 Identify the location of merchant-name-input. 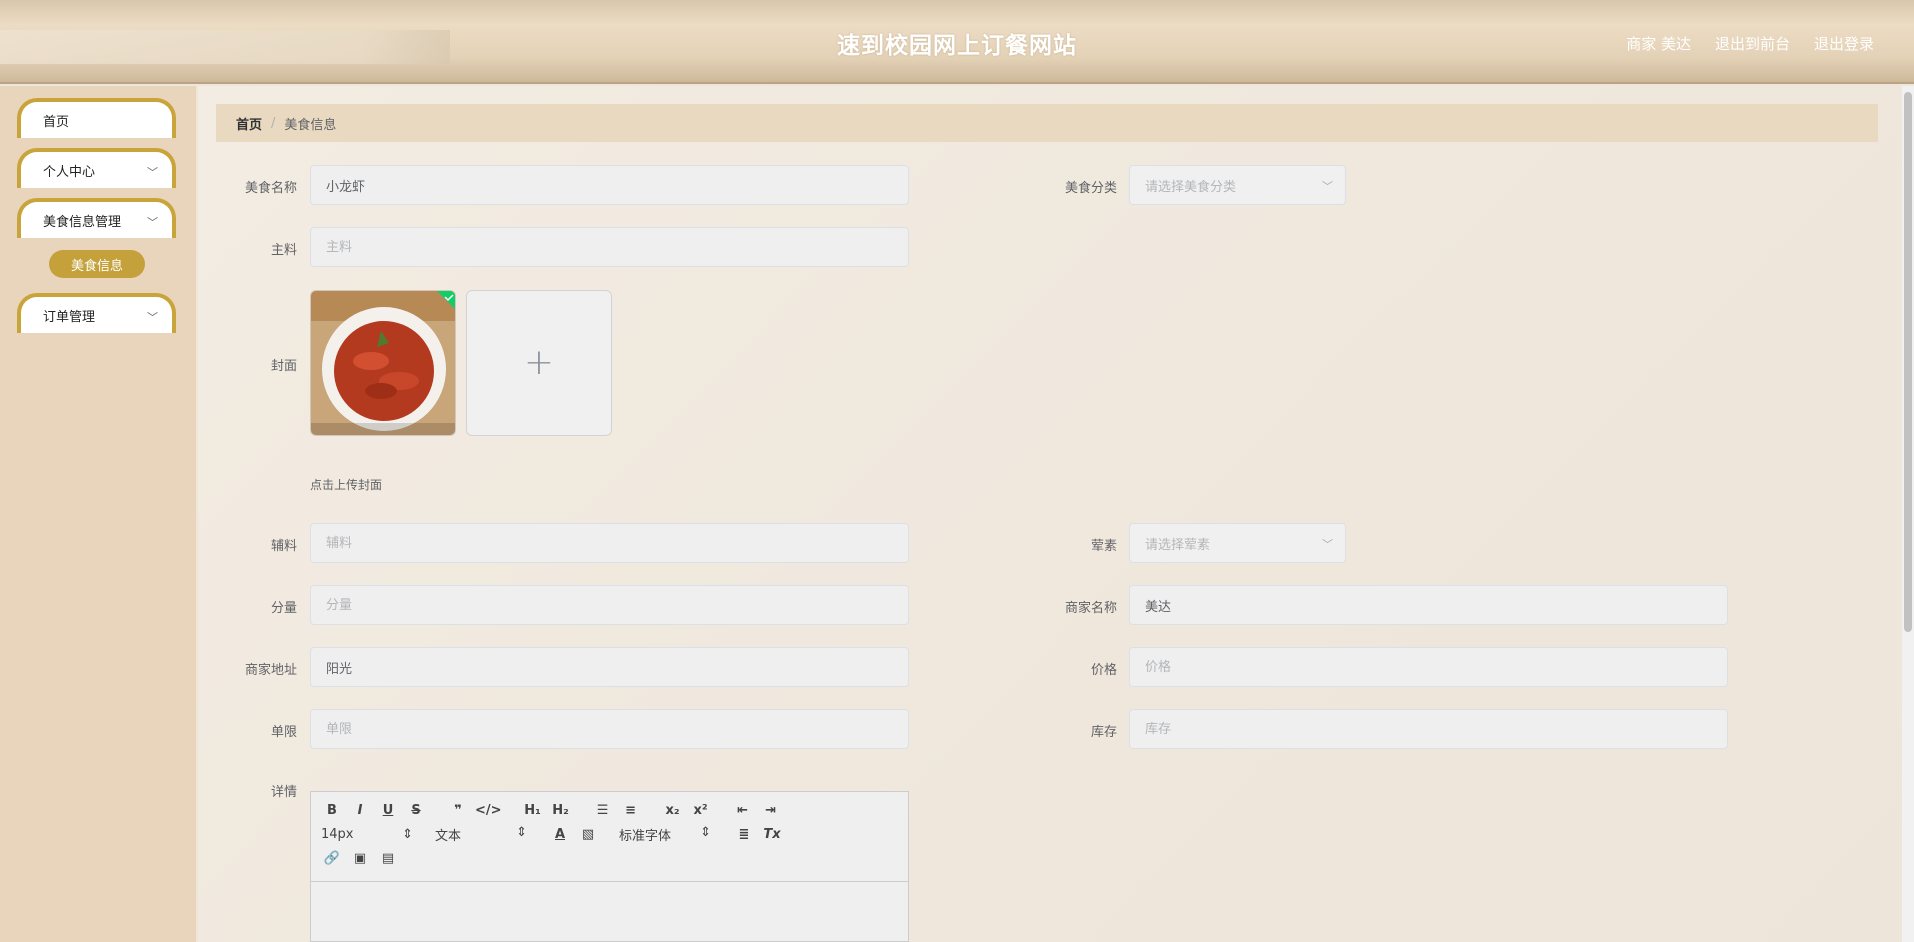
(1428, 605).